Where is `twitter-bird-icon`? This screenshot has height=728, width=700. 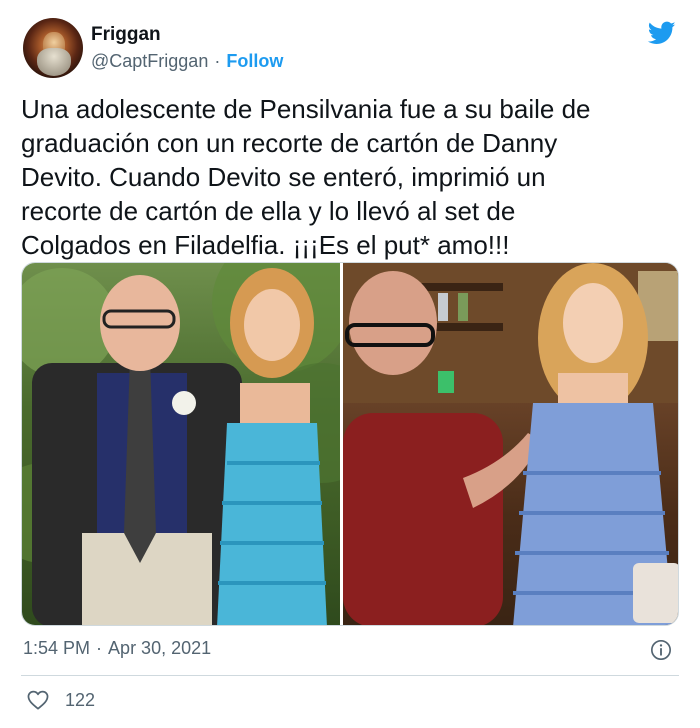
twitter-bird-icon is located at coordinates (662, 33).